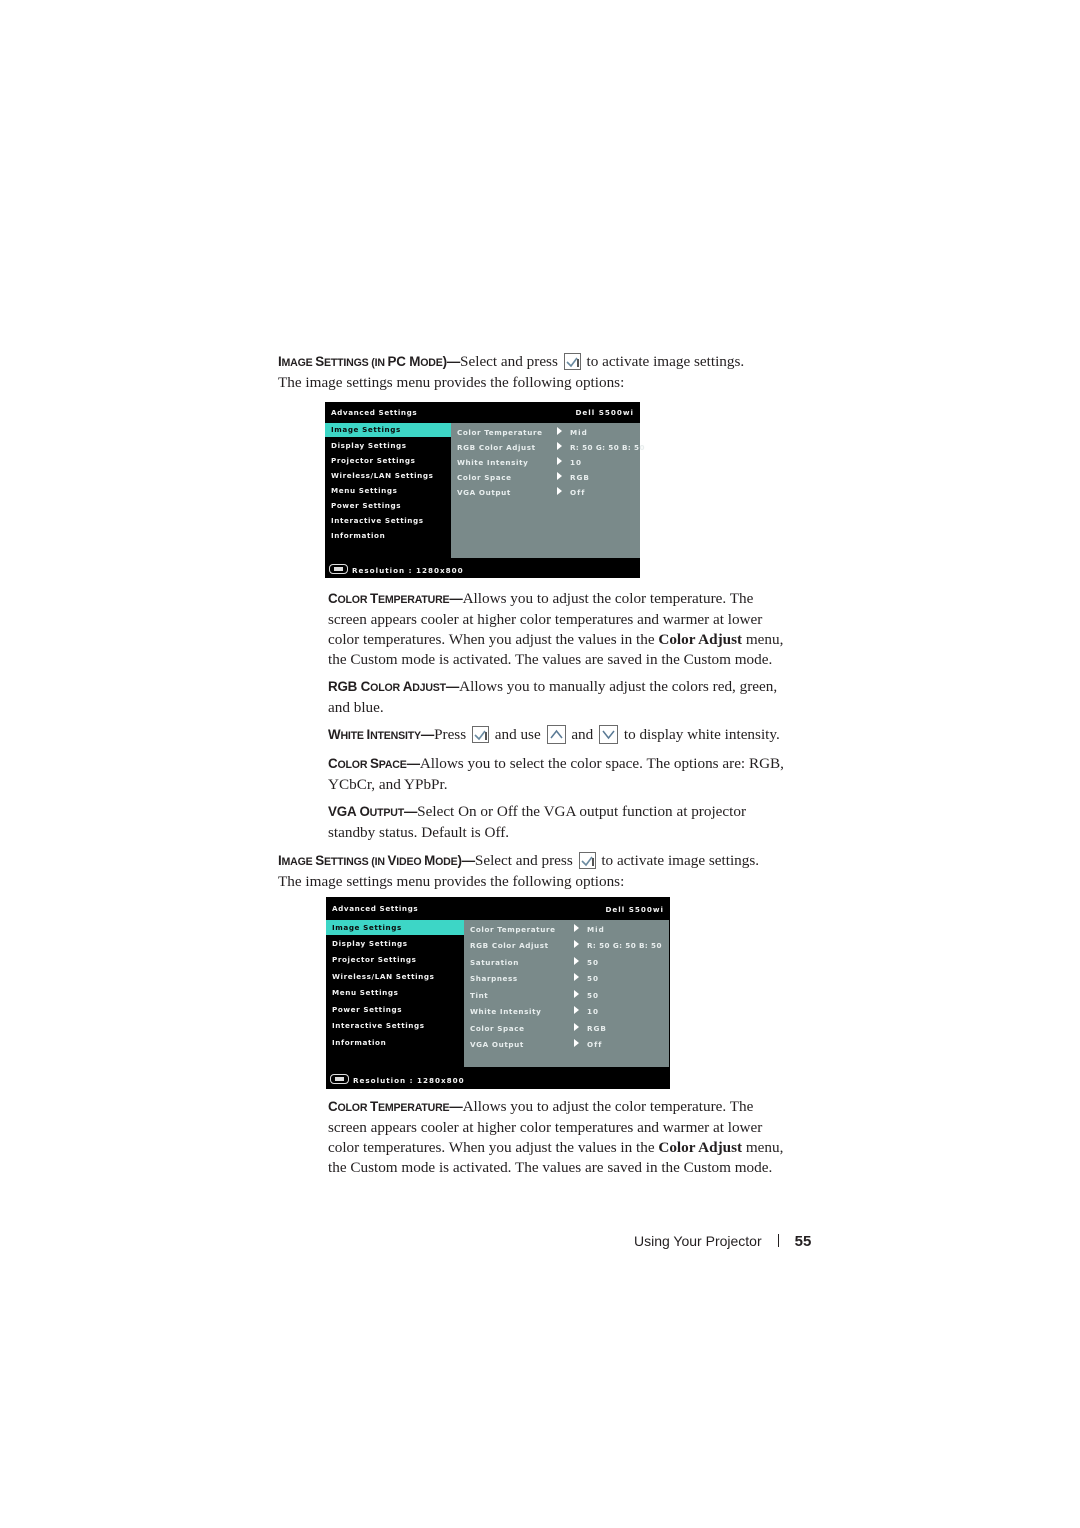 The width and height of the screenshot is (1080, 1528). Describe the element at coordinates (778, 1240) in the screenshot. I see `footer-divider` at that location.